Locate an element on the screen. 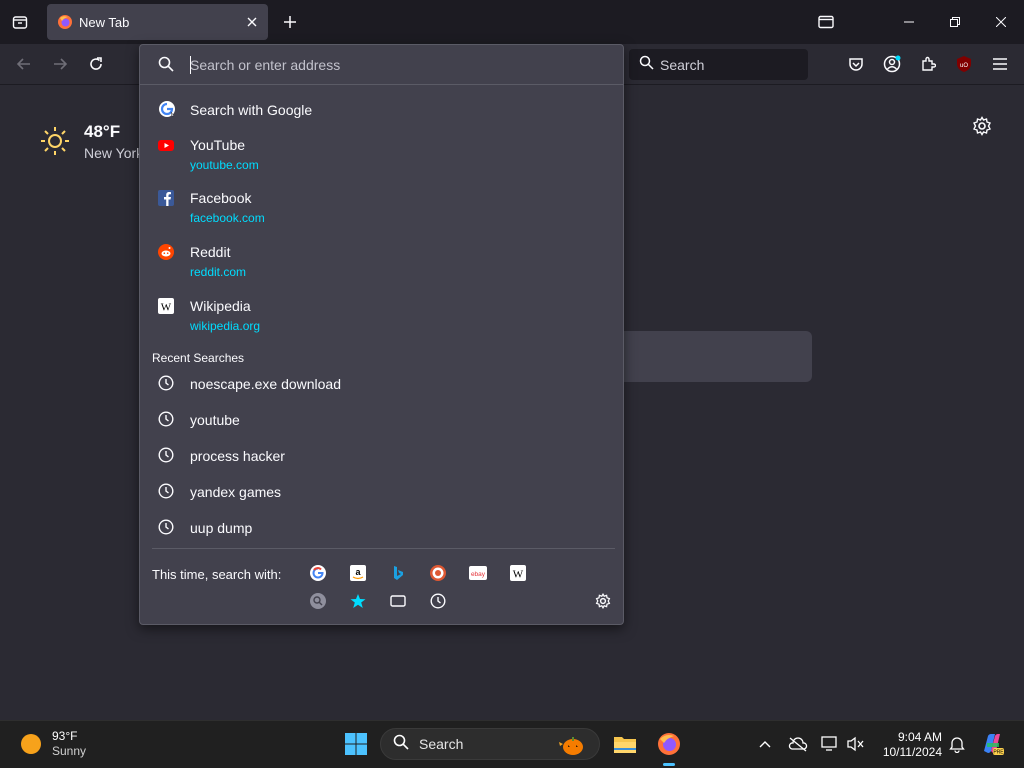 The image size is (1024, 768). suggestion-url: wikipedia.org is located at coordinates (225, 326).